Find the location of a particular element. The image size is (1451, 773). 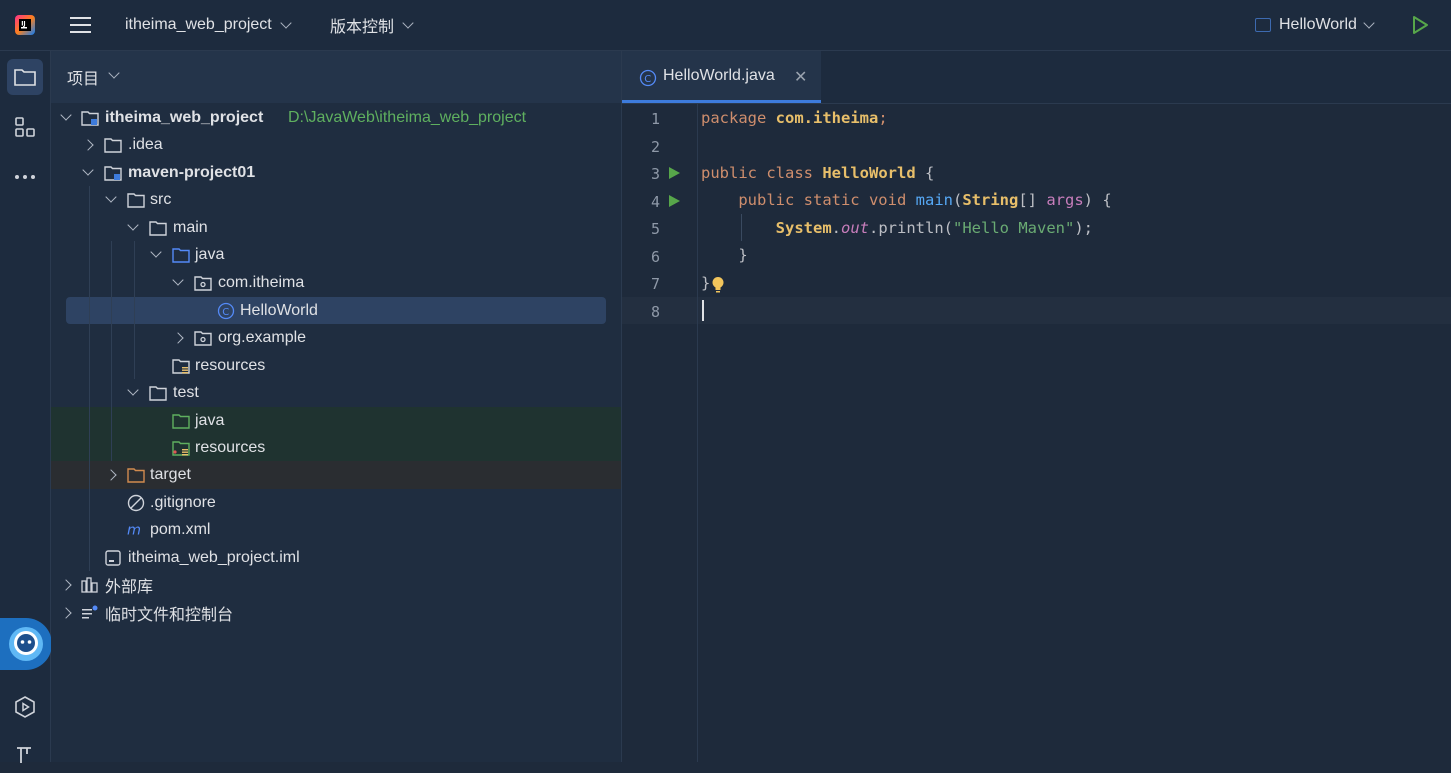

maven-icon: m is located at coordinates (136, 530).